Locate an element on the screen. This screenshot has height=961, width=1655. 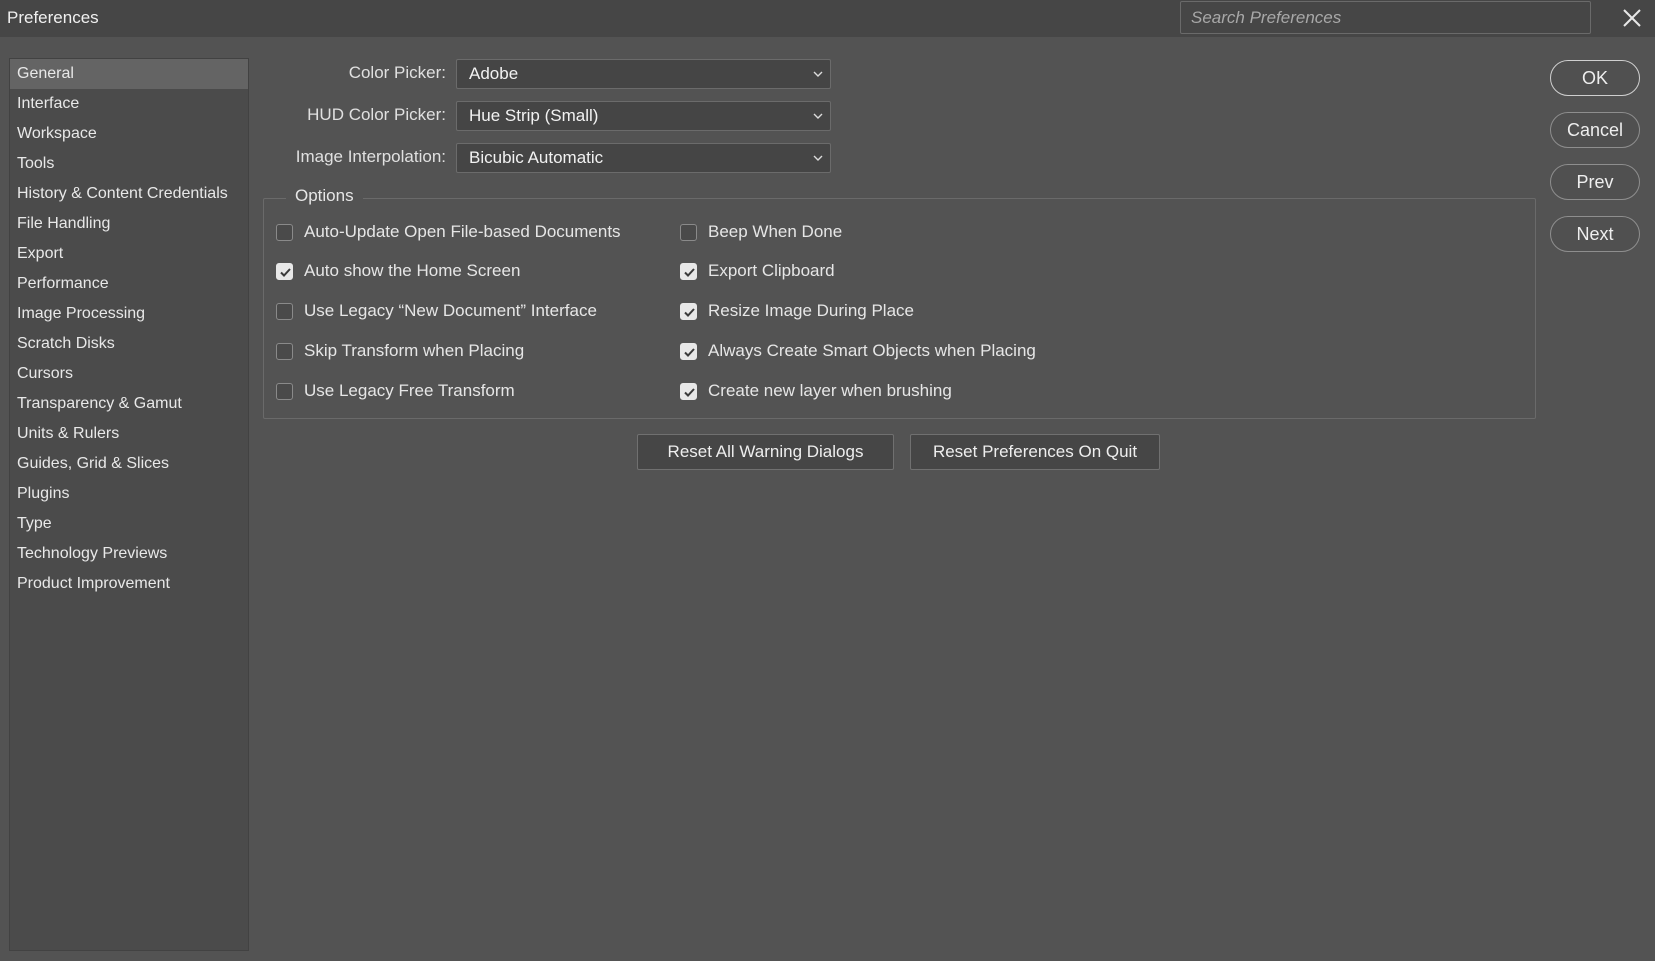
sidebar-item-interface: Interface is located at coordinates (129, 104).